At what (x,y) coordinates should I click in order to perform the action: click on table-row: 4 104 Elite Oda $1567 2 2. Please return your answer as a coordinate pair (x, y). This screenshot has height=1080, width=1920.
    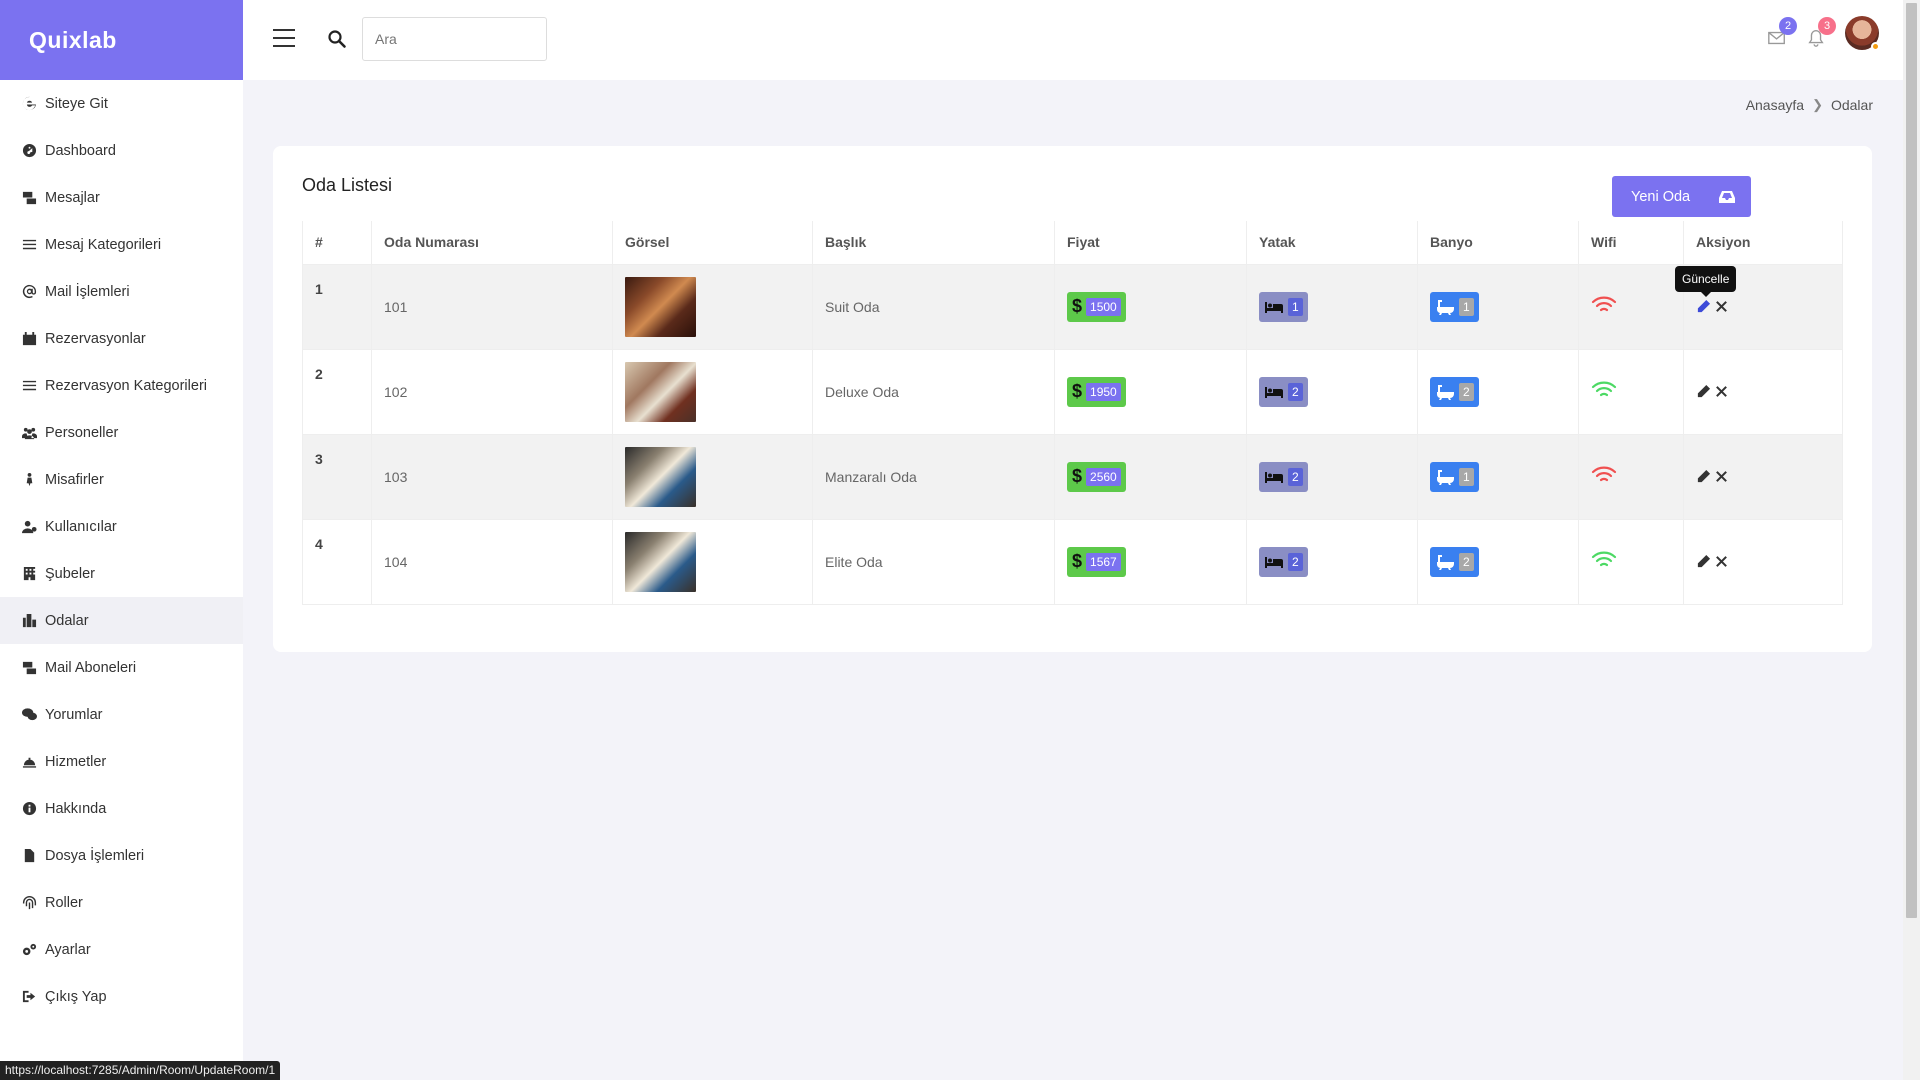
    Looking at the image, I should click on (1072, 561).